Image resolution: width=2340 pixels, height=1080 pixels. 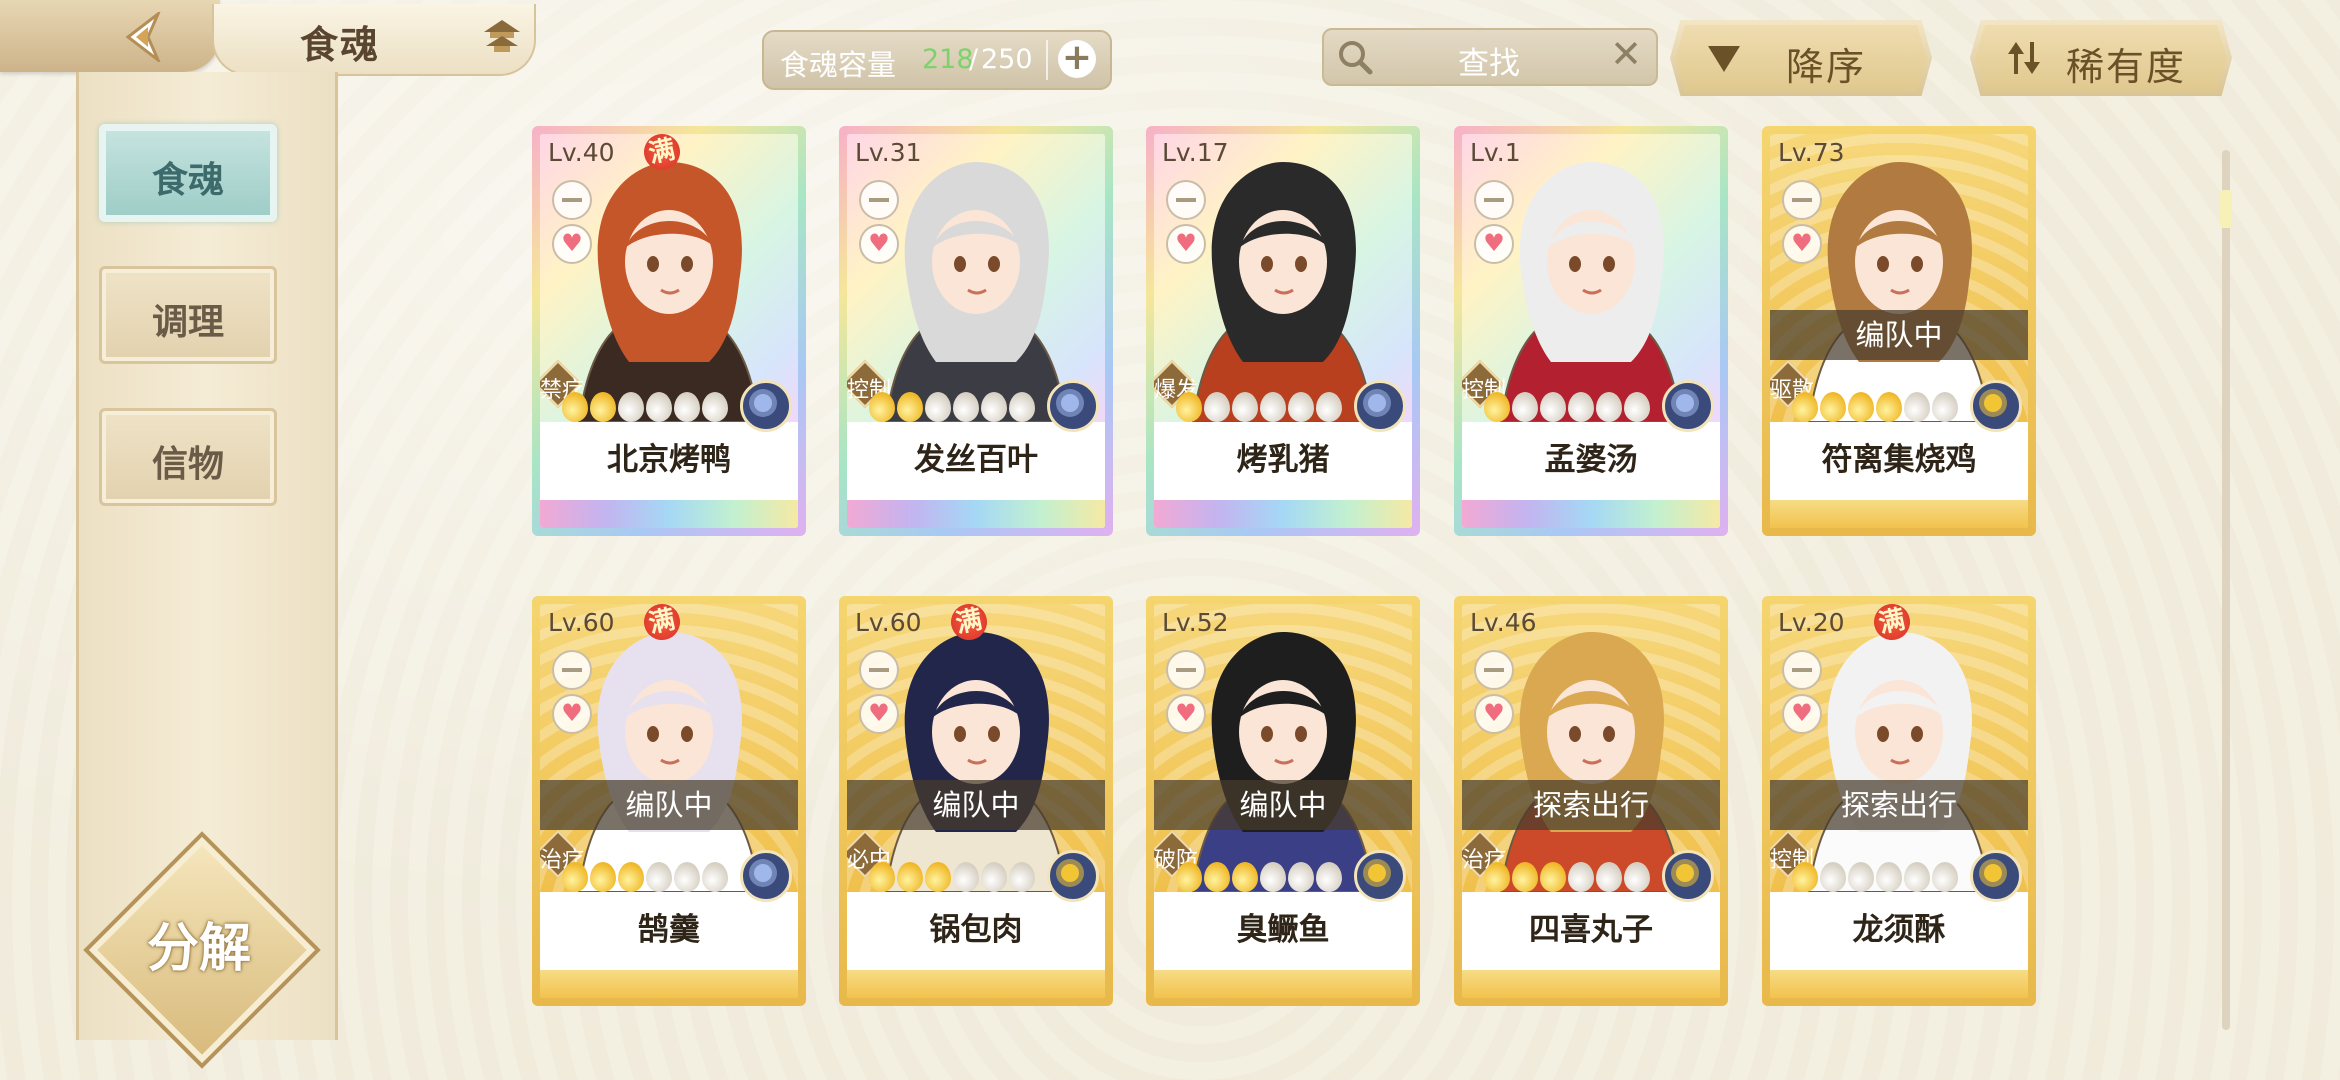 What do you see at coordinates (976, 932) in the screenshot?
I see `character-name: 锅包肉` at bounding box center [976, 932].